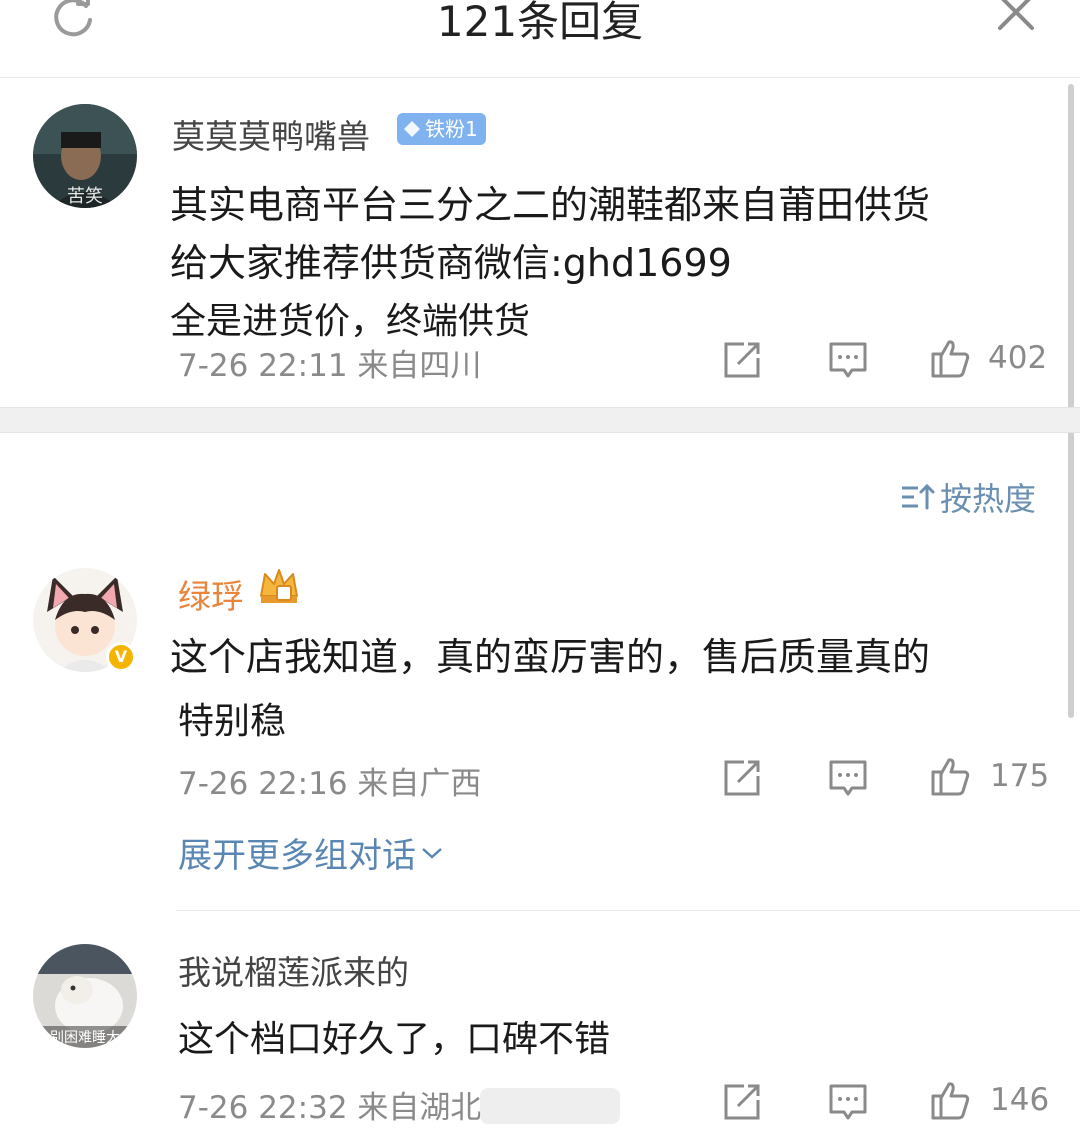 Image resolution: width=1080 pixels, height=1141 pixels. What do you see at coordinates (918, 496) in the screenshot?
I see `sort-icon` at bounding box center [918, 496].